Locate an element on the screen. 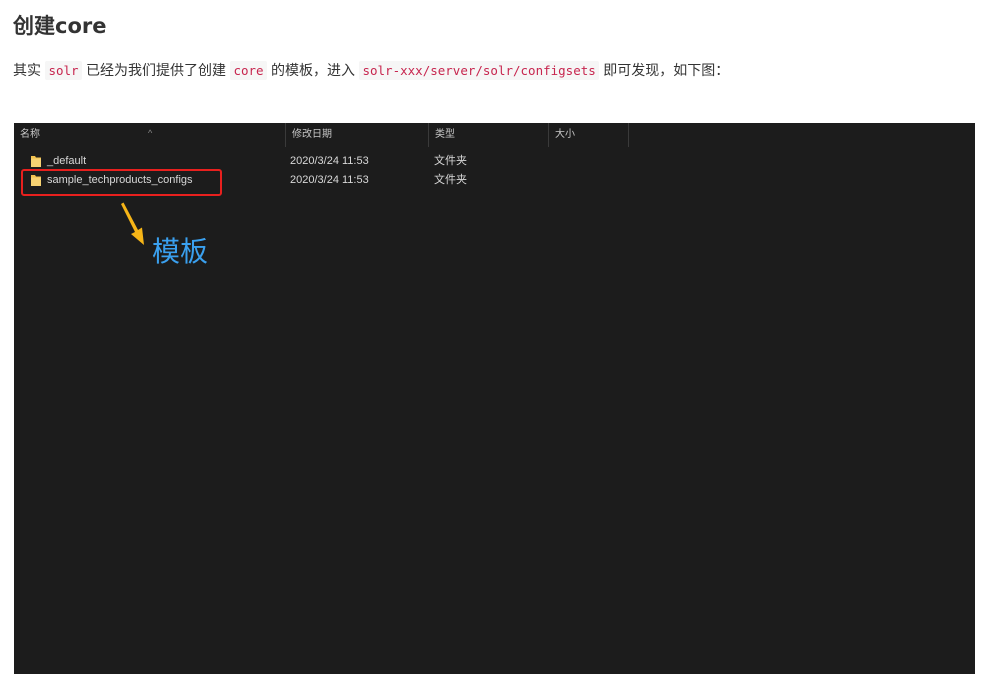 Image resolution: width=985 pixels, height=699 pixels. column-header-name: 名称 ^ is located at coordinates (150, 135).